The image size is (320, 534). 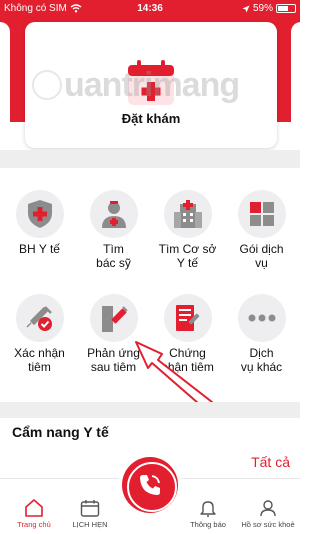 I want to click on shield-cross-icon, so click(x=39, y=214).